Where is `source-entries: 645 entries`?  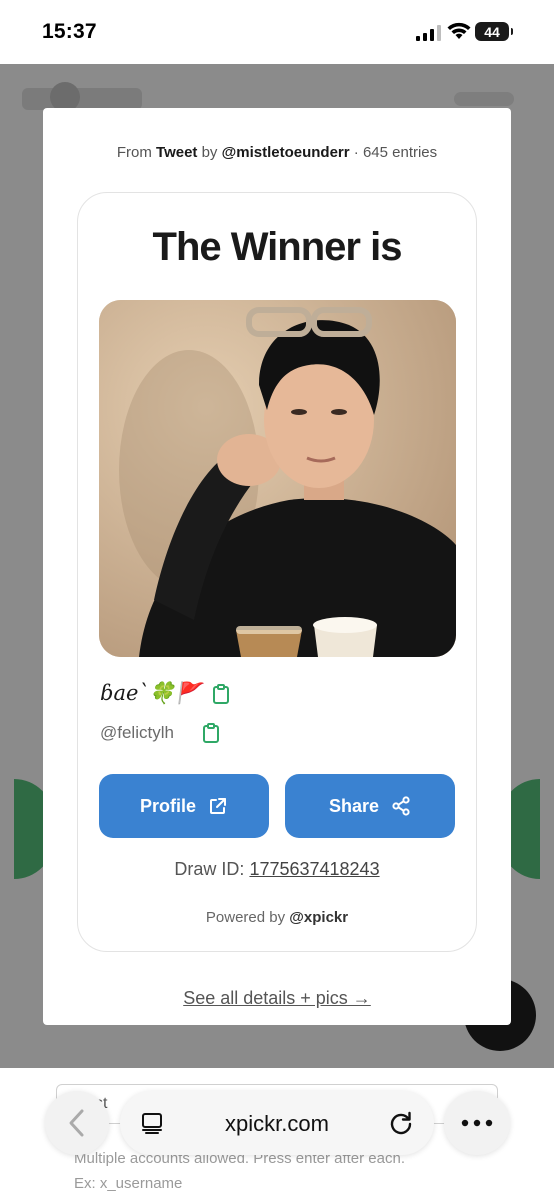
source-entries: 645 entries is located at coordinates (400, 152).